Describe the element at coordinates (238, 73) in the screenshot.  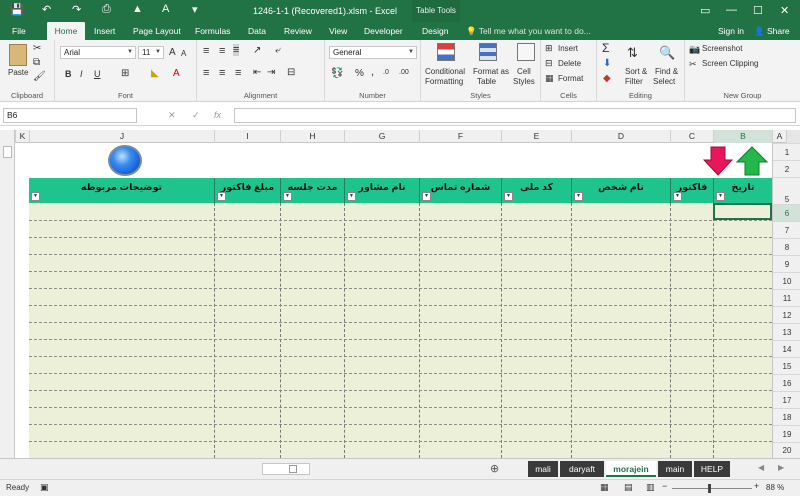
I see `align-right-icon: ≡` at that location.